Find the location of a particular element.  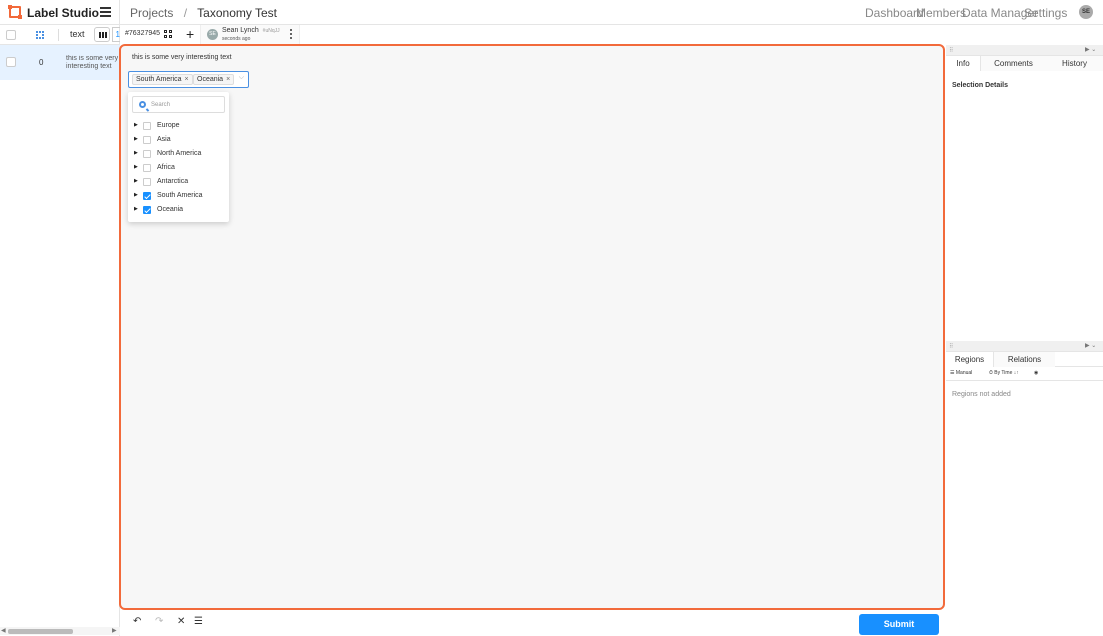

select-all-checkbox is located at coordinates (11, 35).